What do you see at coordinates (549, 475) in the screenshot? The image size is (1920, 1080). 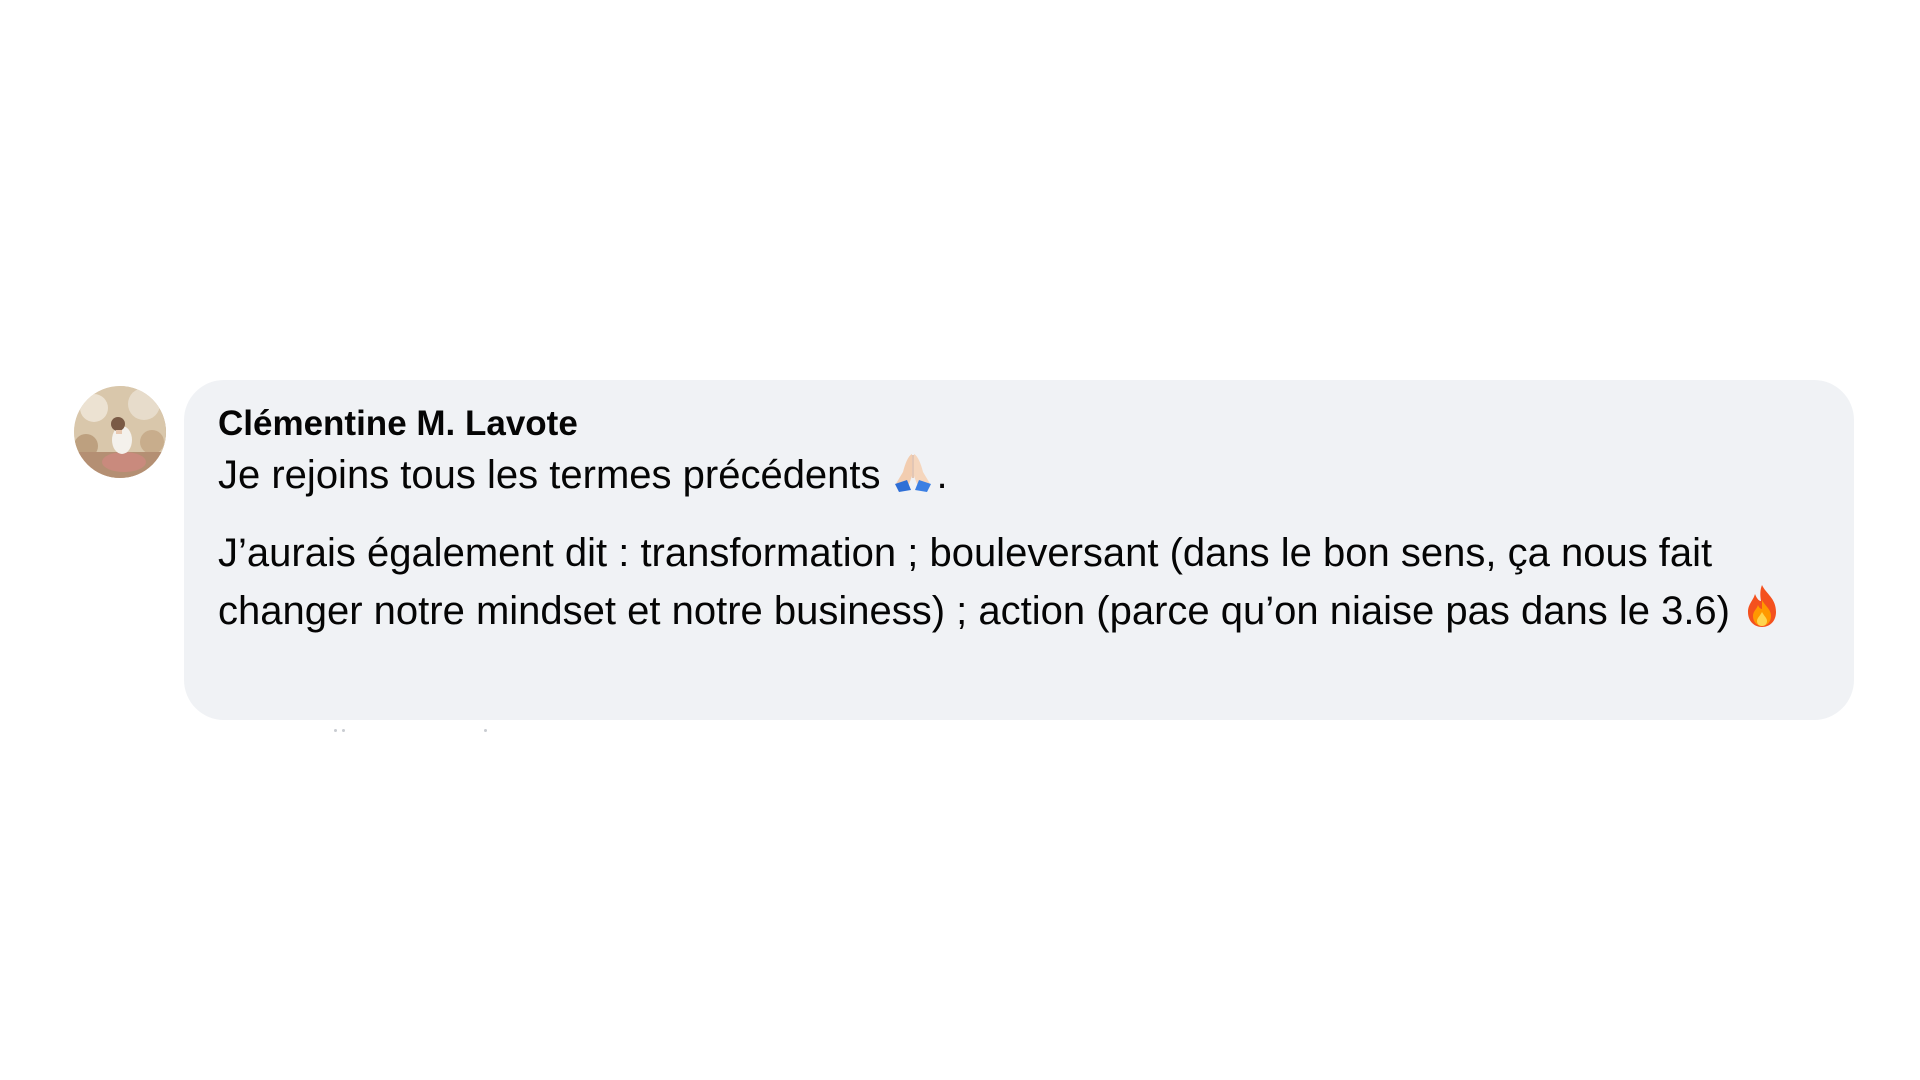 I see `comment-paragraph-1-text: Je rejoins tous les termes précédents` at bounding box center [549, 475].